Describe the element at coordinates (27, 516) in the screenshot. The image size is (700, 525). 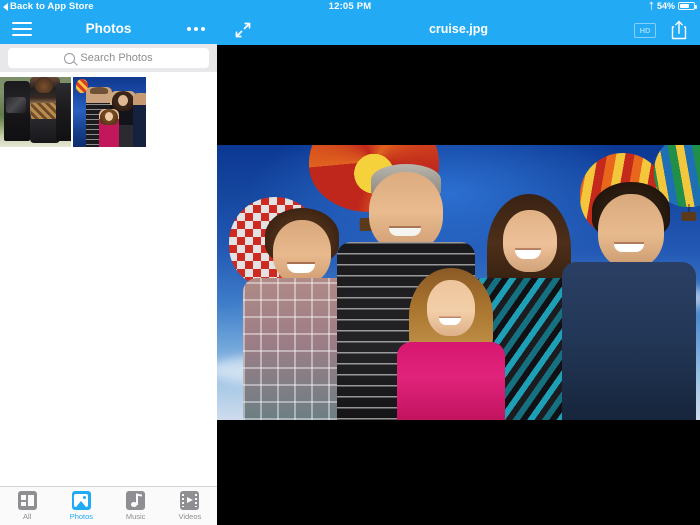
I see `tab-all-label: All` at that location.